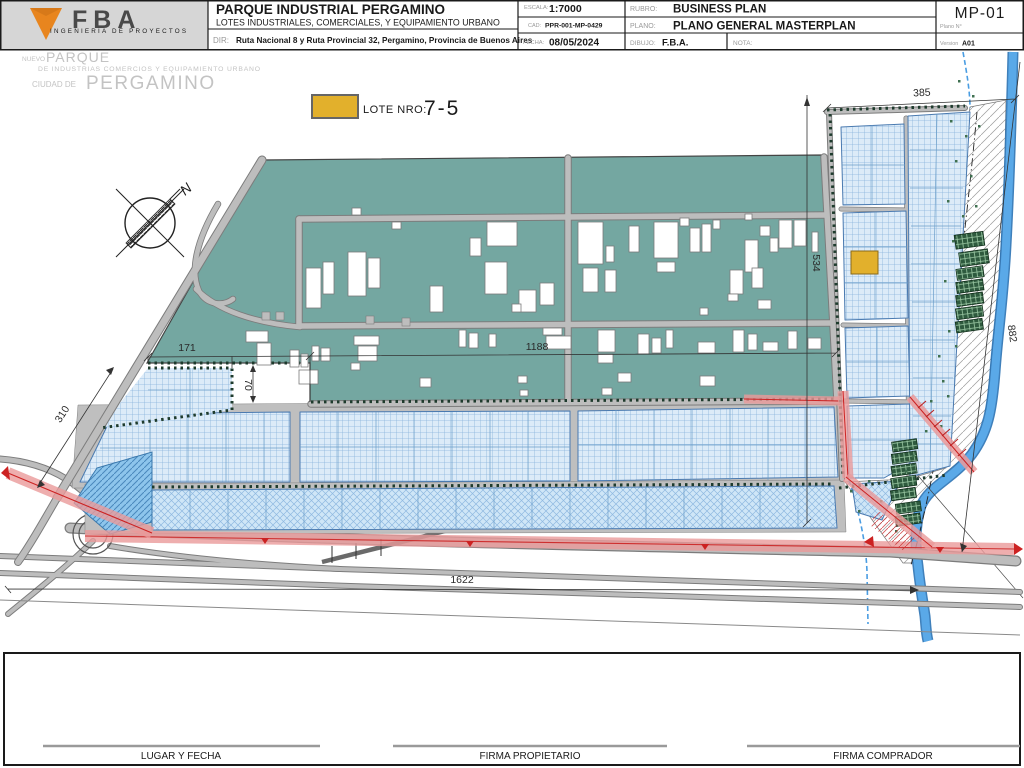 The image size is (1024, 768). What do you see at coordinates (949, 44) in the screenshot?
I see `version-label: Version` at bounding box center [949, 44].